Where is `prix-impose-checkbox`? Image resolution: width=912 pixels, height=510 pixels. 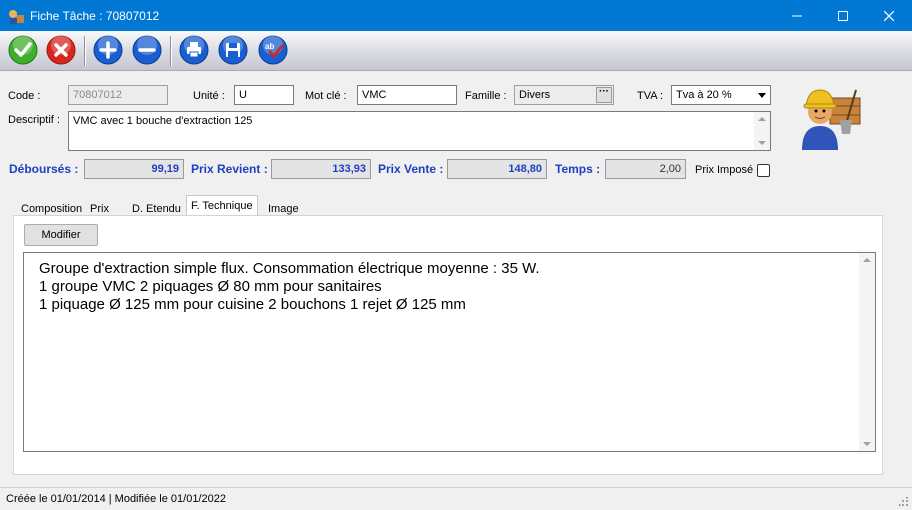 prix-impose-checkbox is located at coordinates (763, 170).